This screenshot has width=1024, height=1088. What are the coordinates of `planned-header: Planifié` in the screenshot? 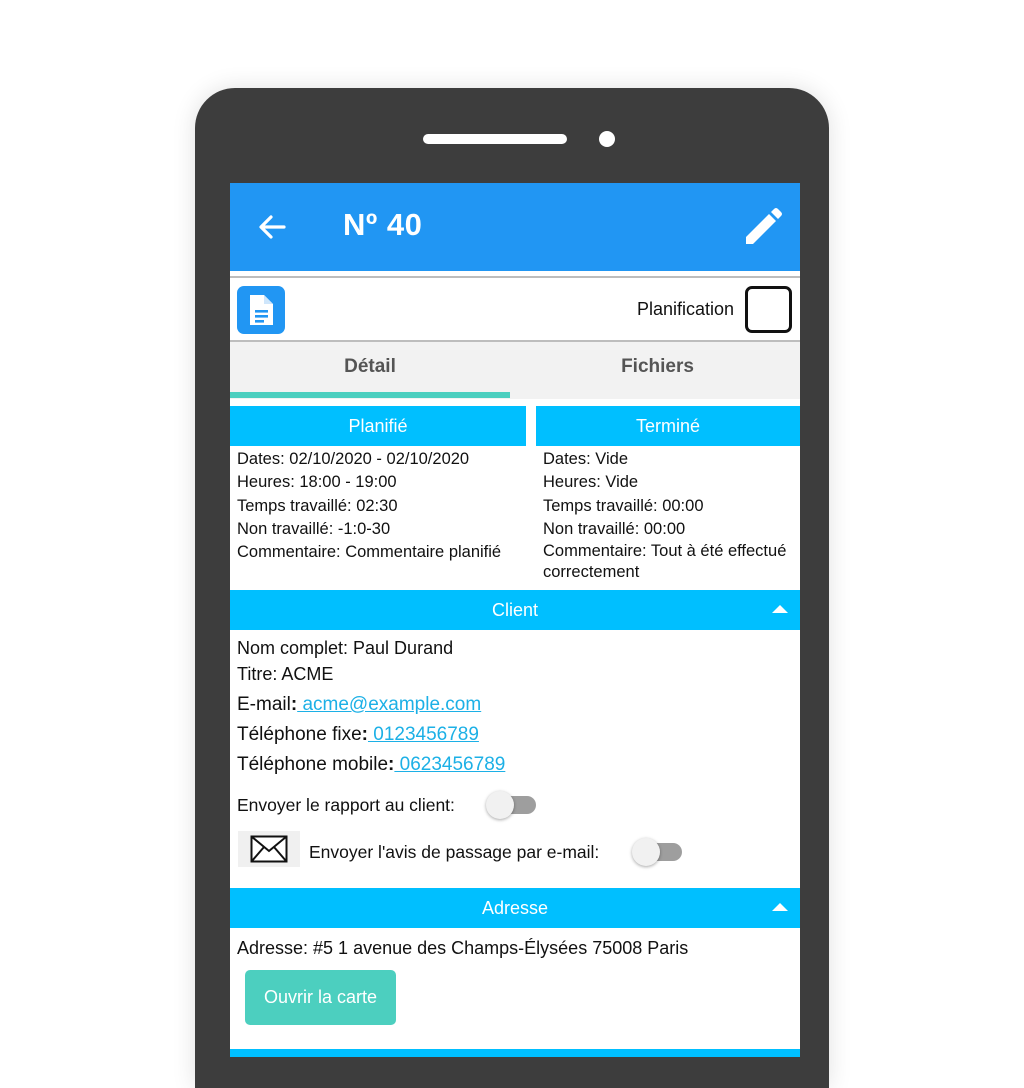 It's located at (378, 426).